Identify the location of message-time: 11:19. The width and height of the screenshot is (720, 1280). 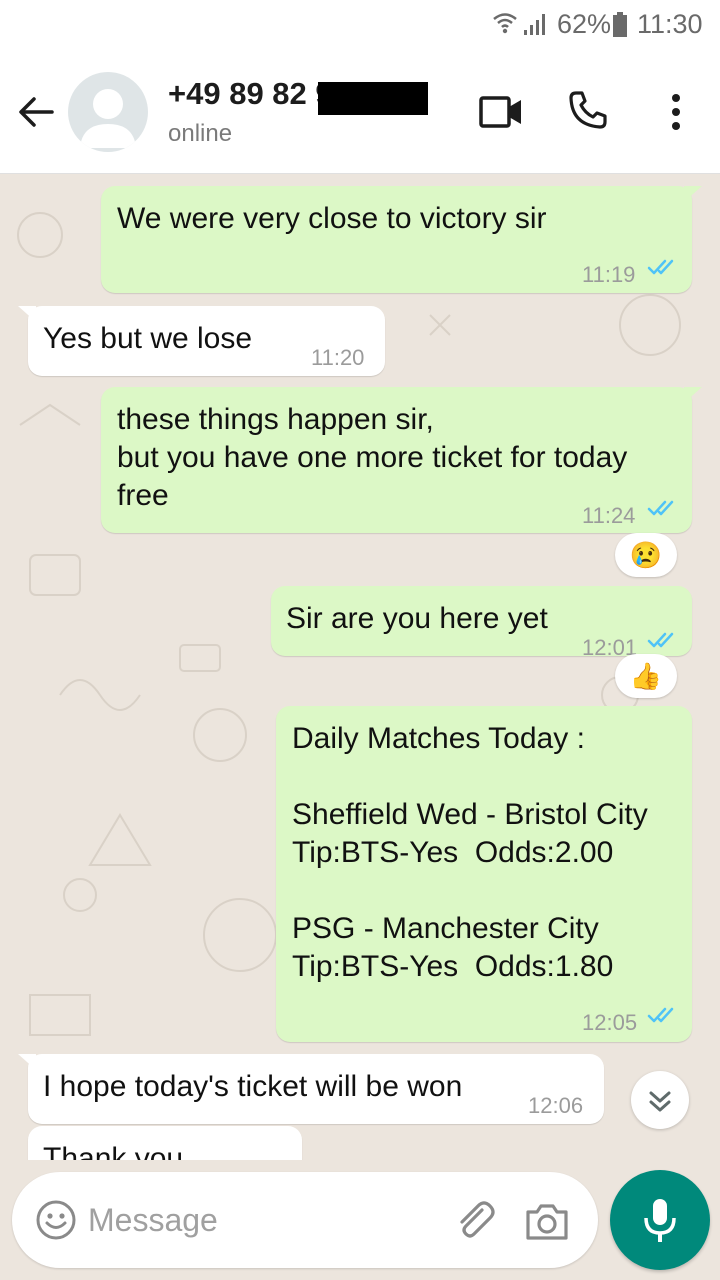
(609, 274).